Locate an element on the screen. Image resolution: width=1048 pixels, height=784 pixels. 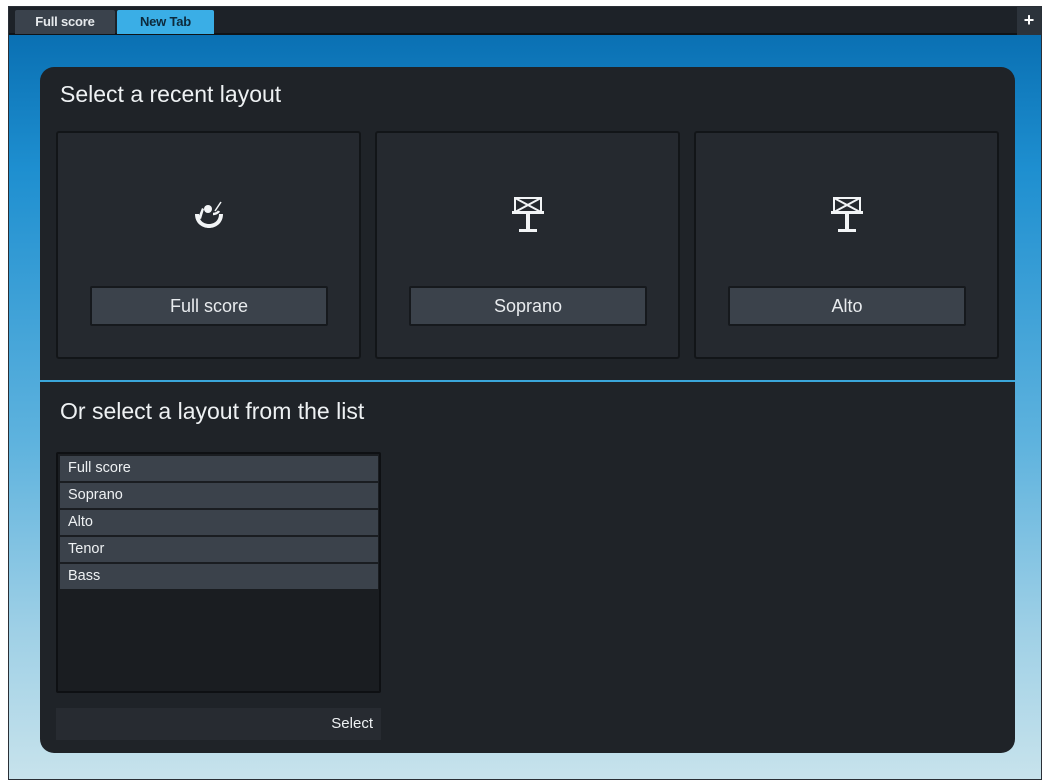
tab-new-tab: New Tab is located at coordinates (165, 22).